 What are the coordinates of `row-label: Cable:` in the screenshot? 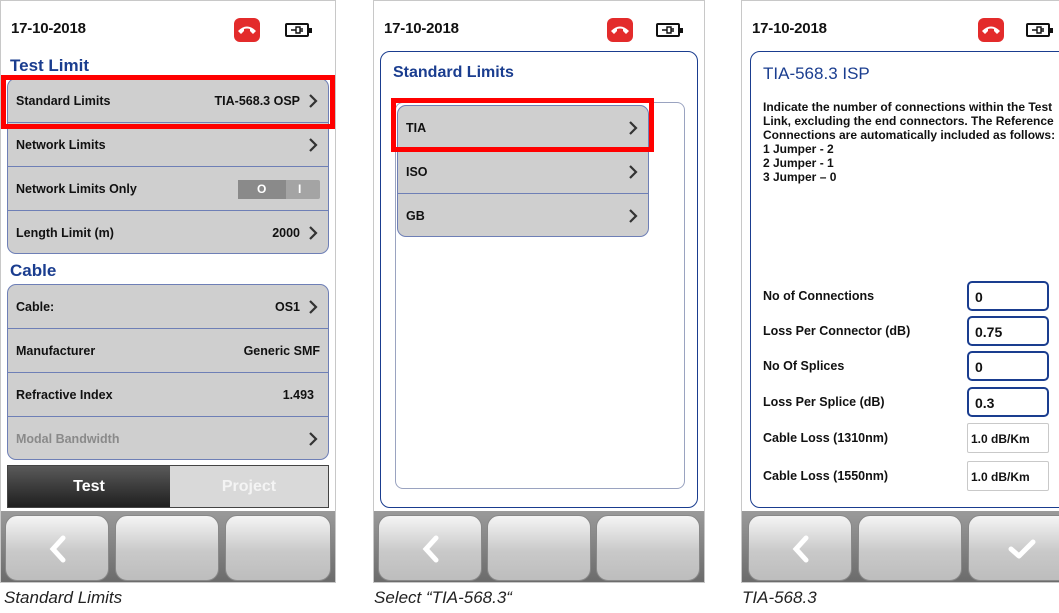 It's located at (35, 307).